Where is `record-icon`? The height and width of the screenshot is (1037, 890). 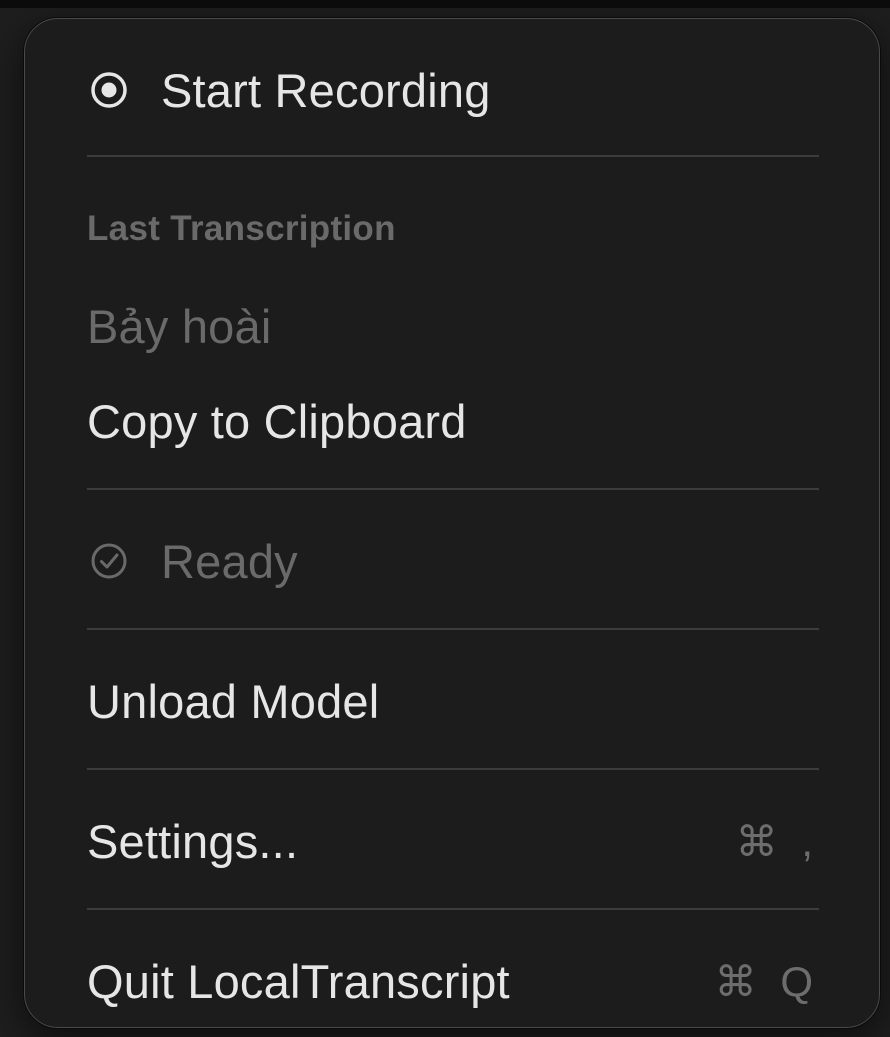 record-icon is located at coordinates (109, 90).